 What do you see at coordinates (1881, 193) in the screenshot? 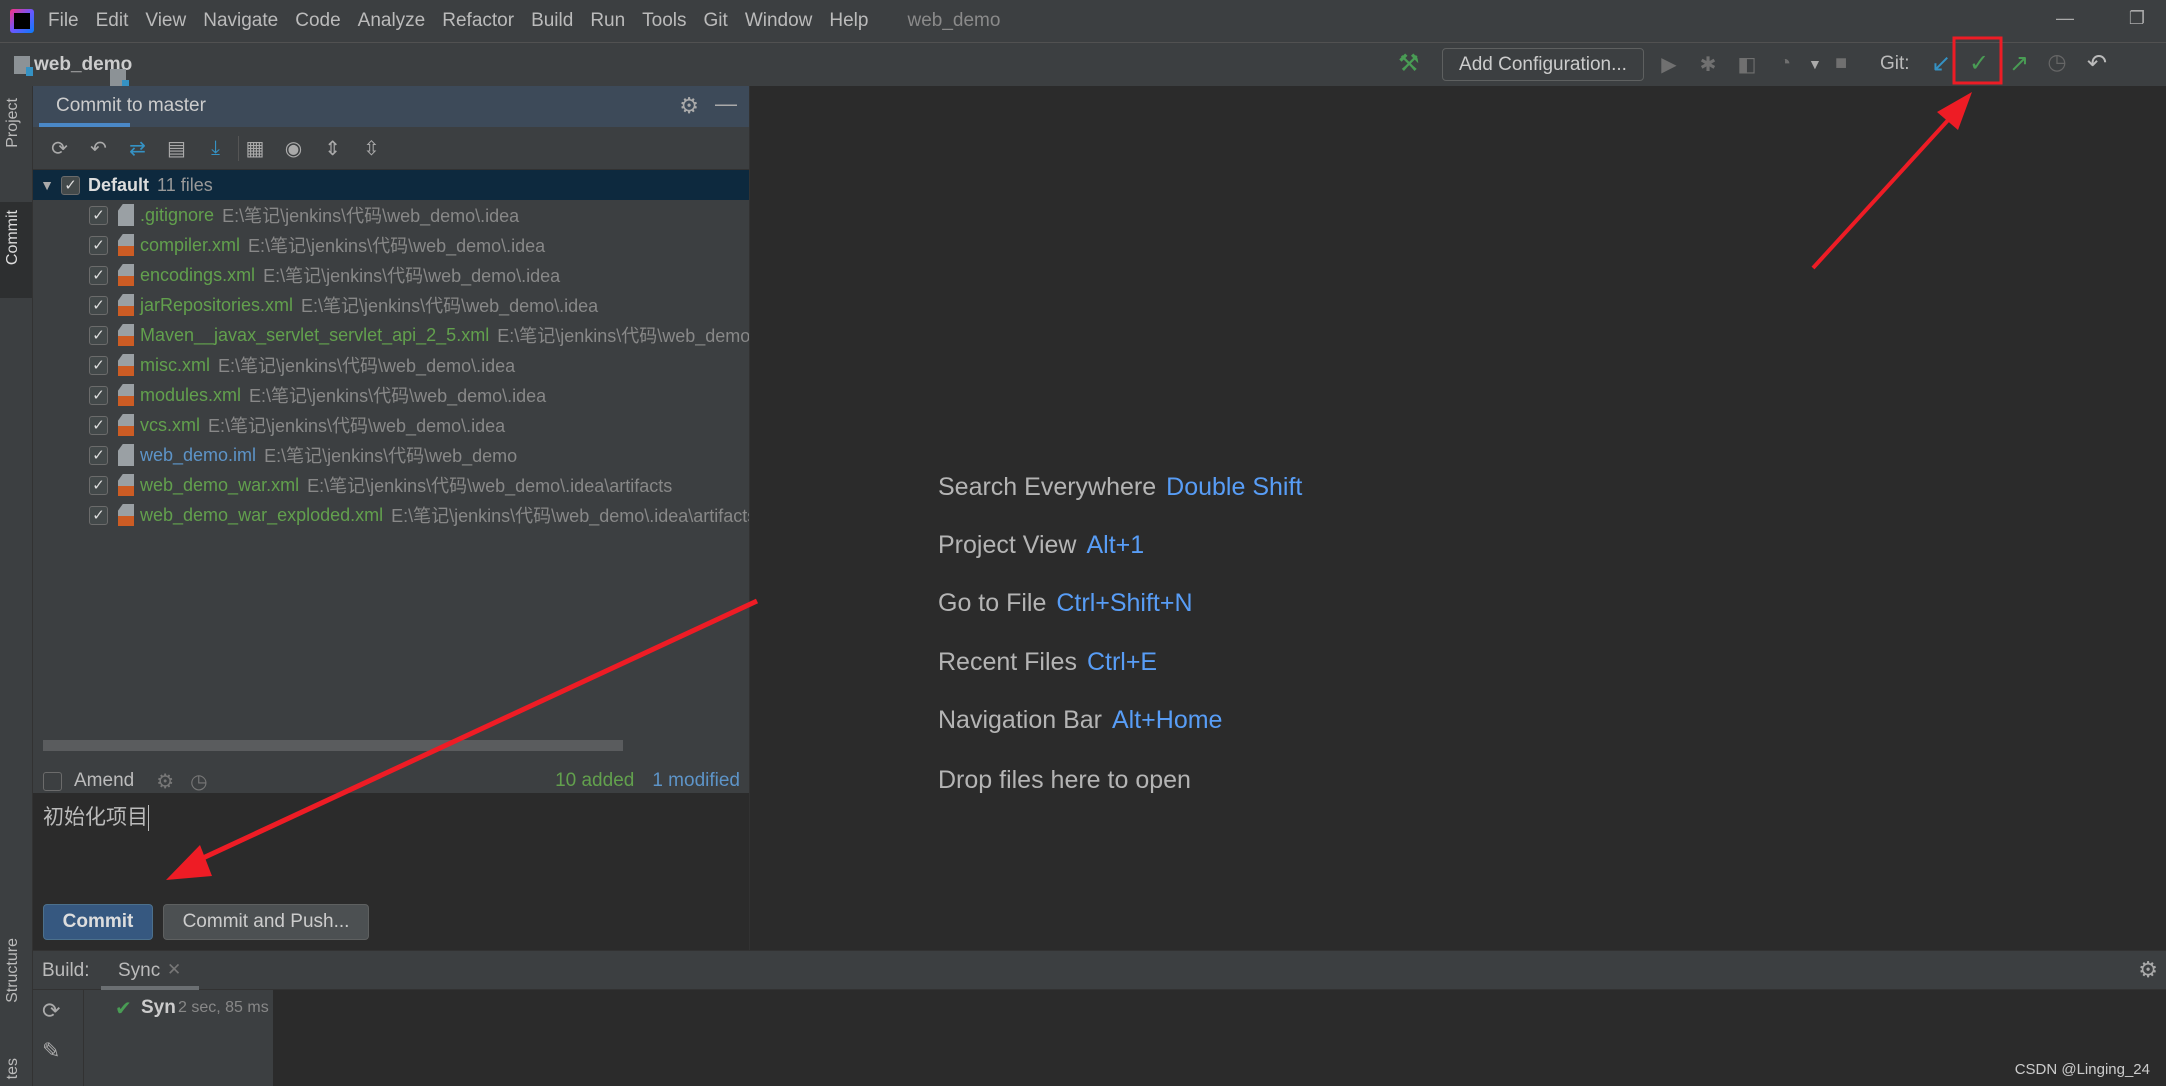
I see `annotation-arrow-commit-icon` at bounding box center [1881, 193].